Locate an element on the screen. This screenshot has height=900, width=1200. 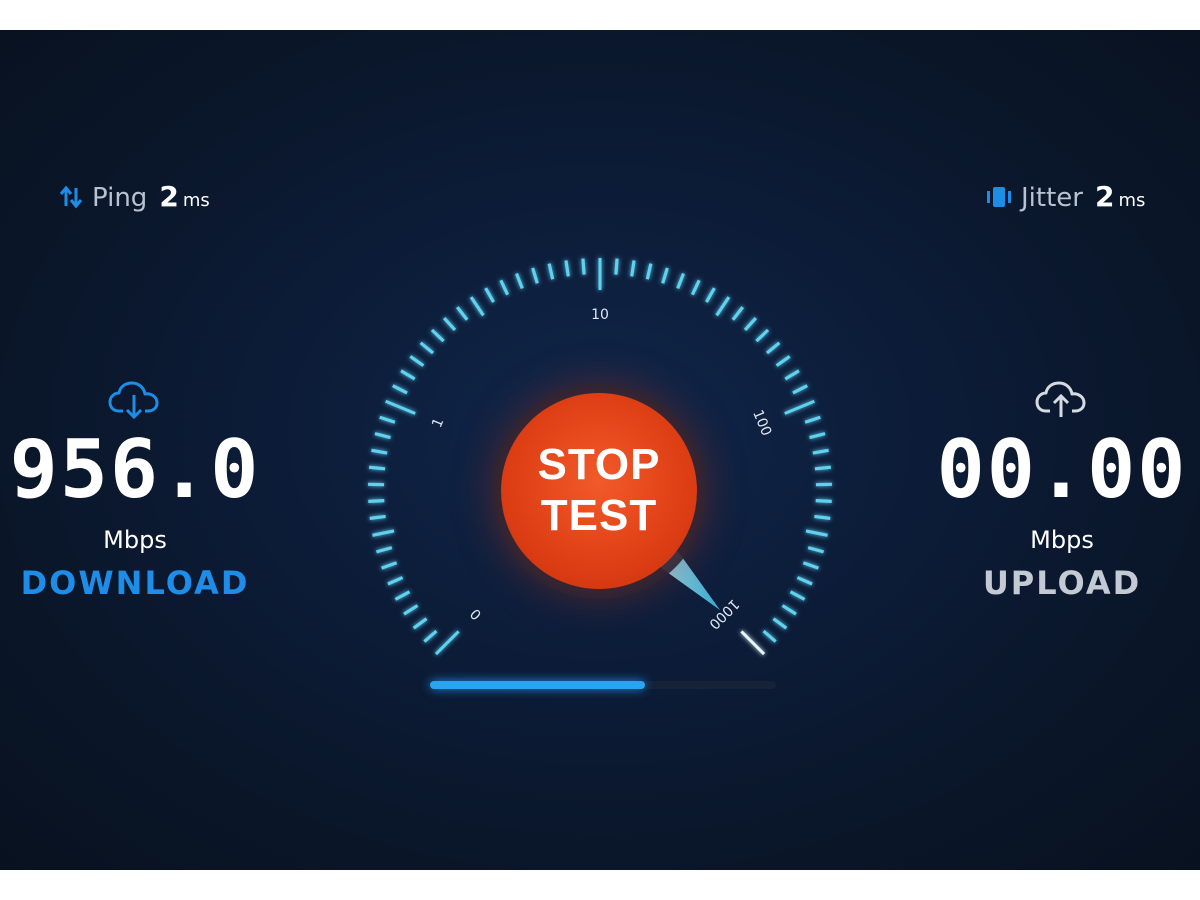
stop-test-button: STOP TEST is located at coordinates (599, 491).